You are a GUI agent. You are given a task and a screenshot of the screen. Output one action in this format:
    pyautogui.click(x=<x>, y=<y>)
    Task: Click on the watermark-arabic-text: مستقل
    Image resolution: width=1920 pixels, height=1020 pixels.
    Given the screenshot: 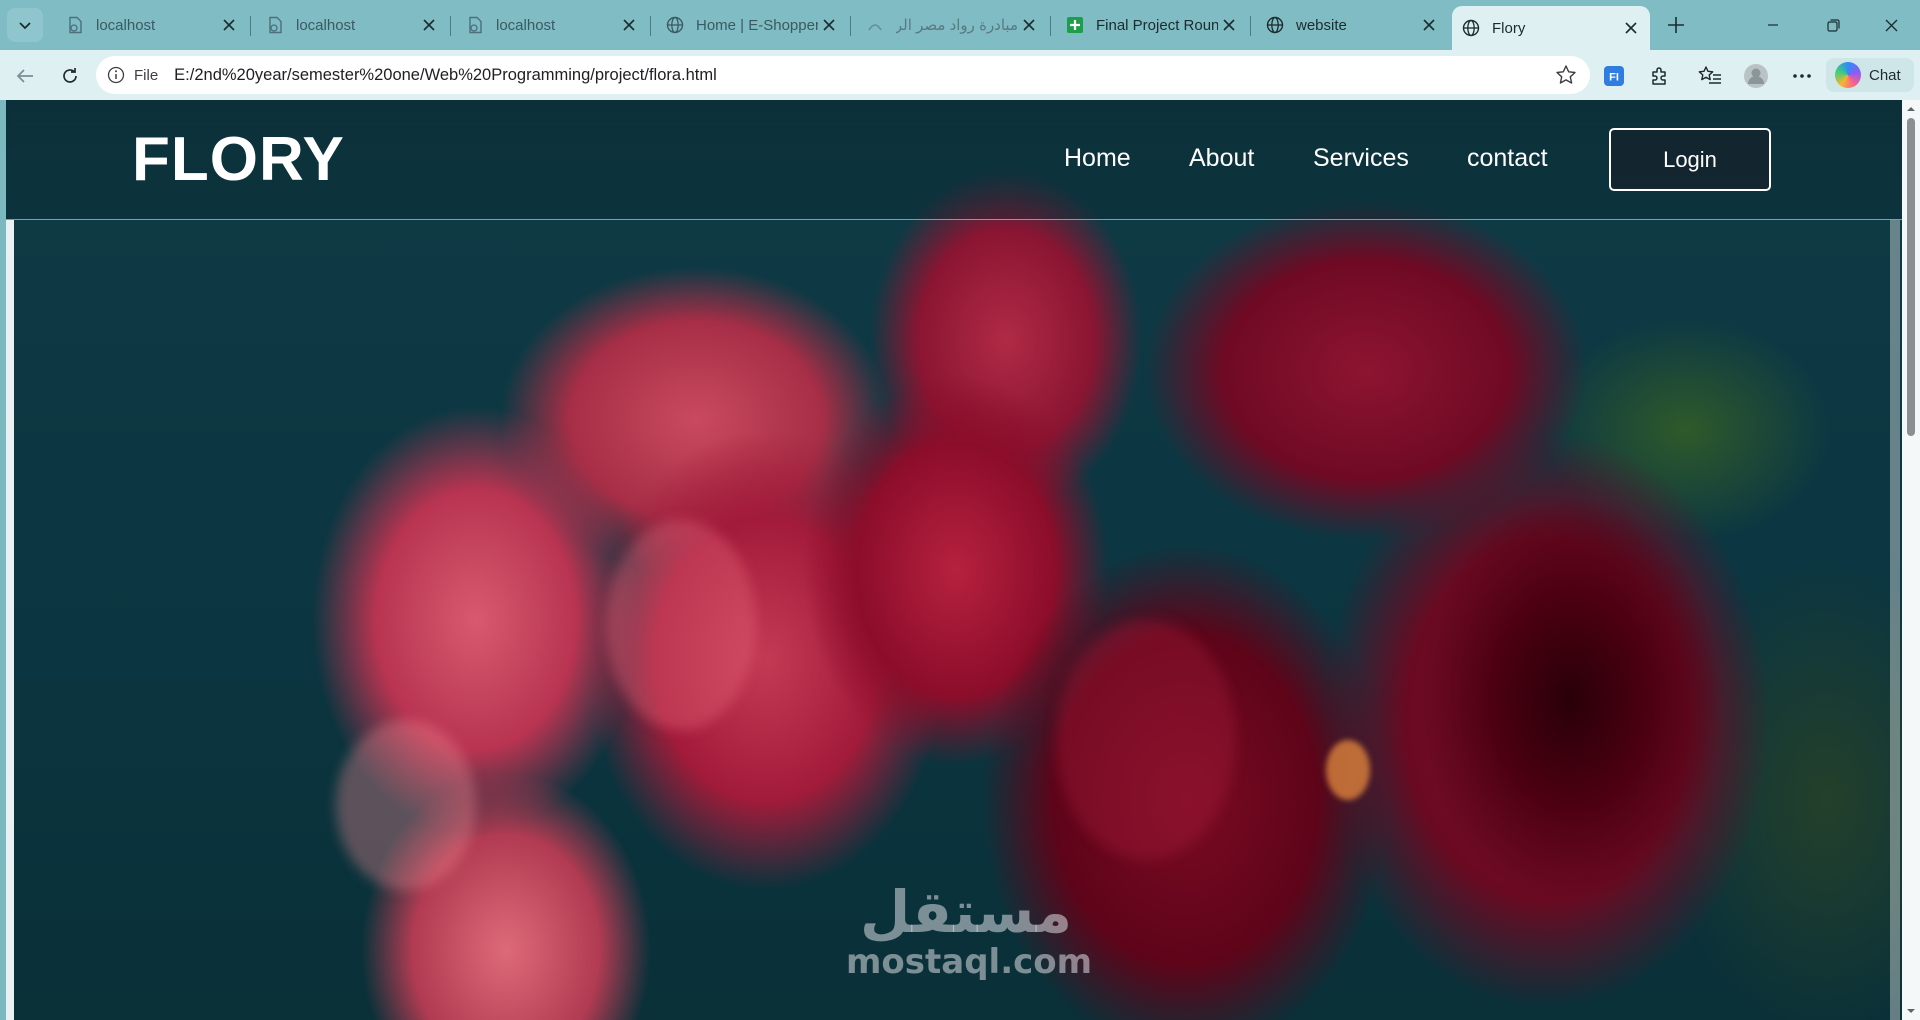 What is the action you would take?
    pyautogui.click(x=966, y=912)
    